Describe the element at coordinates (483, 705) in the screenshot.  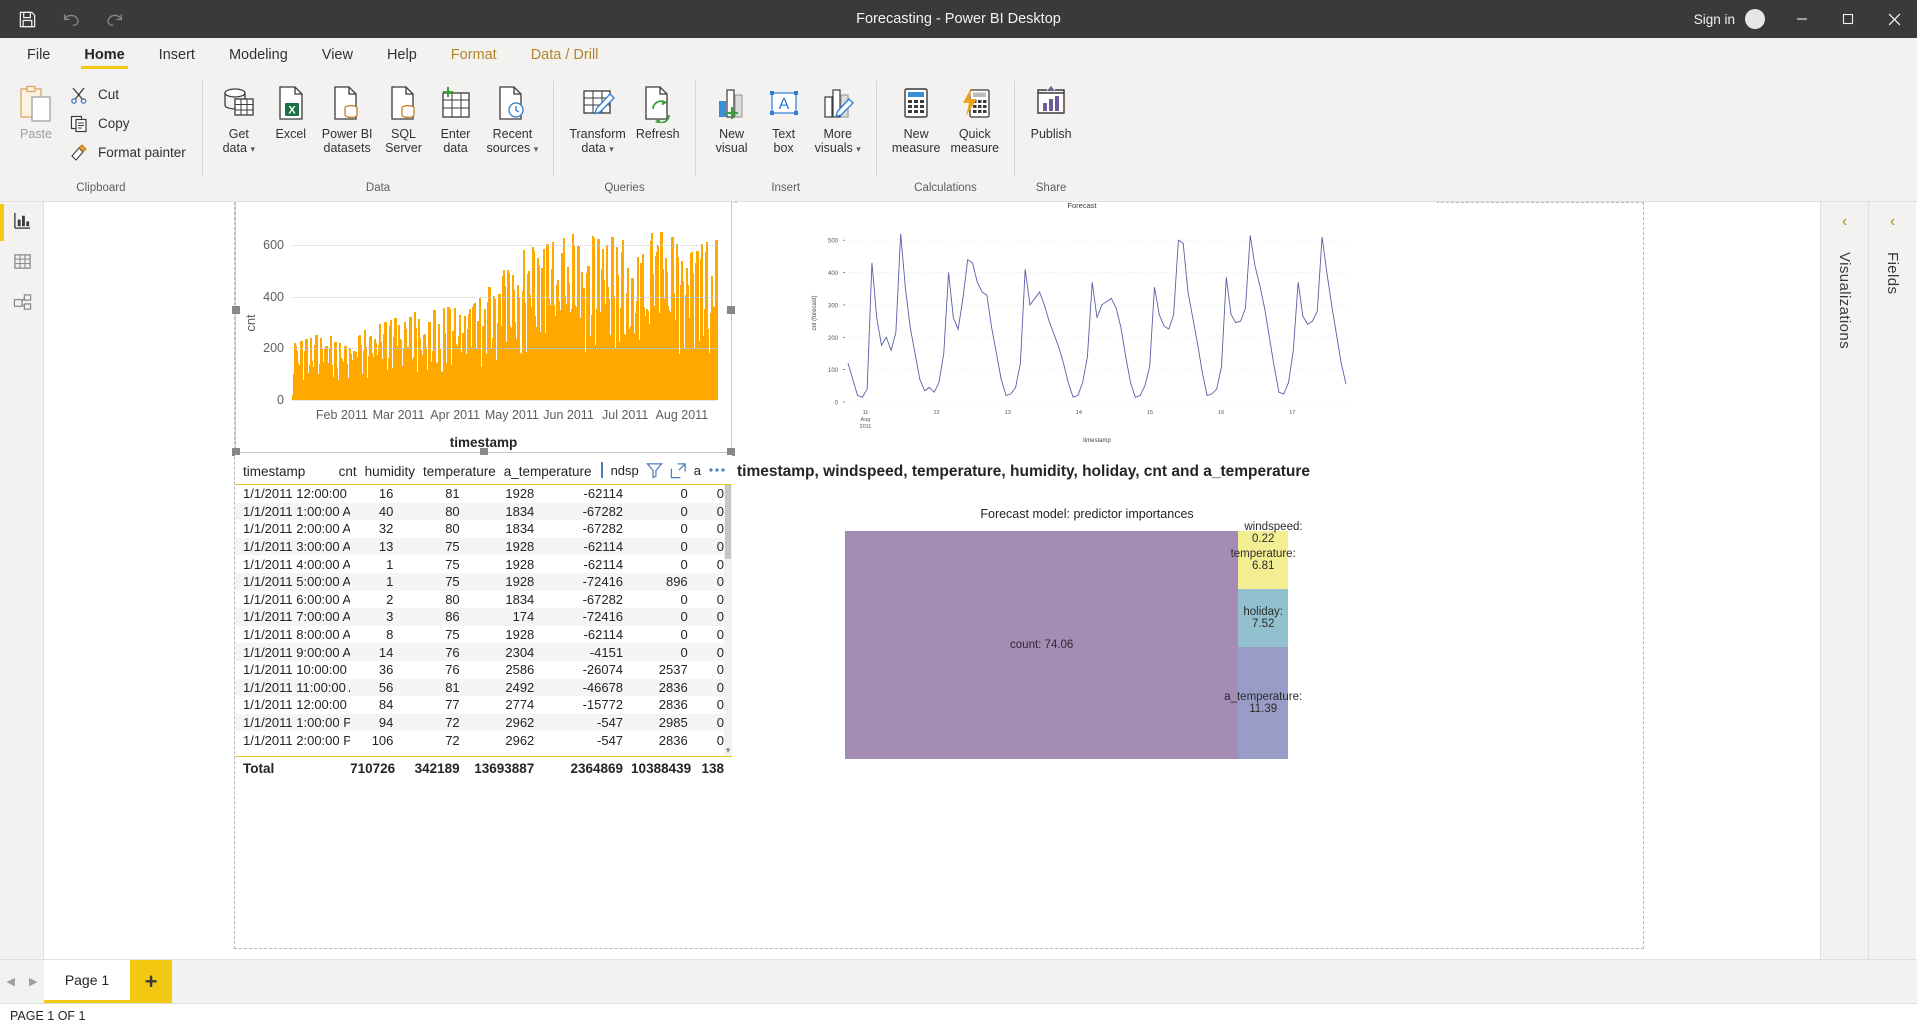
I see `table-row: 1/1/2011 12:00:00 PM84772774-1577228360` at that location.